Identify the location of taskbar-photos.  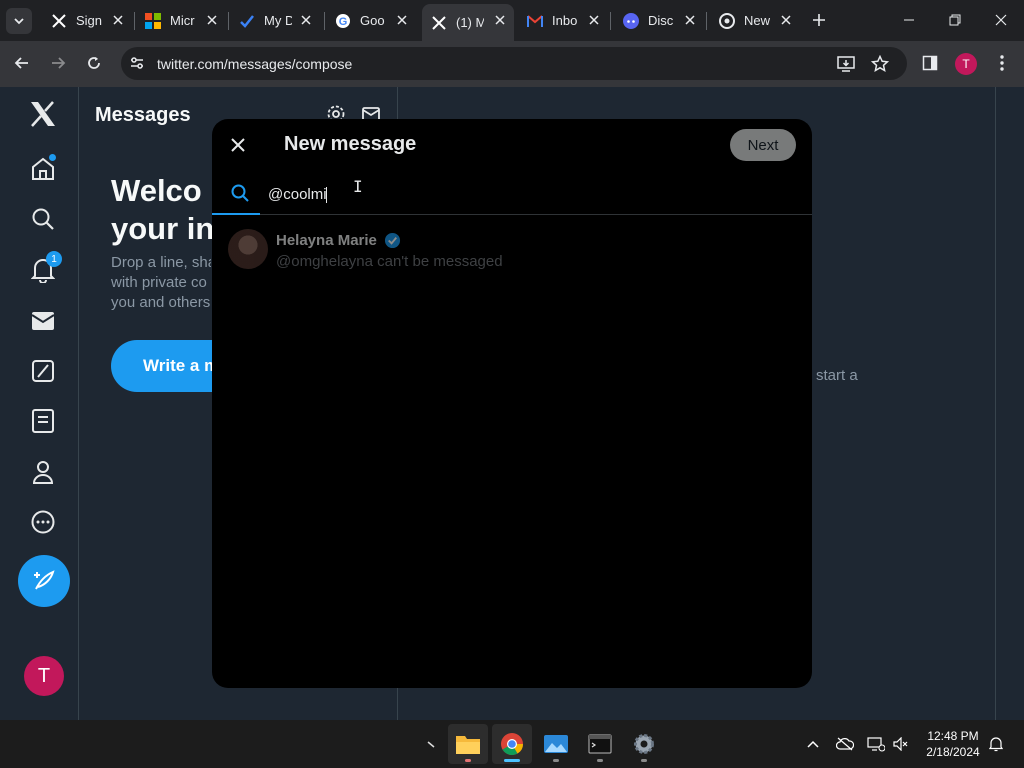
(556, 744).